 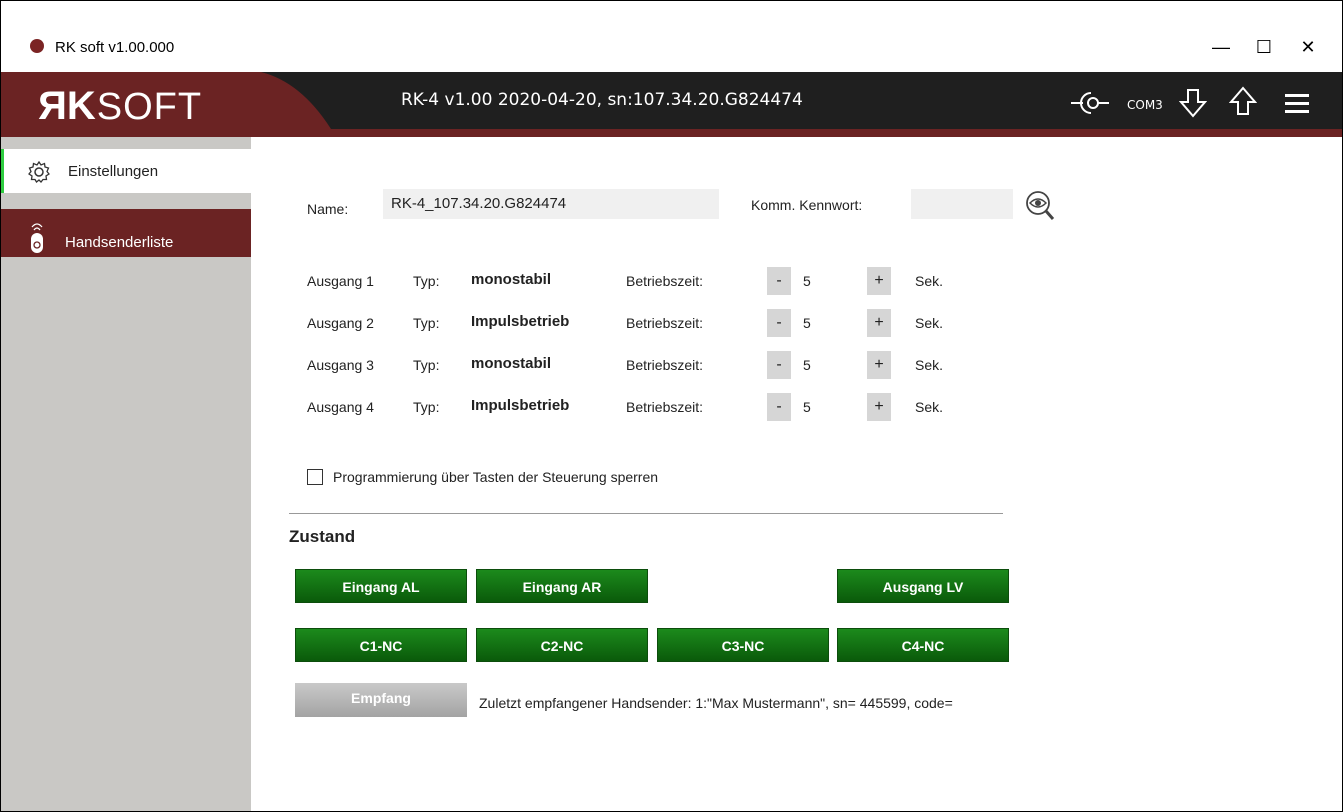 I want to click on output-label: Ausgang 2, so click(x=340, y=323).